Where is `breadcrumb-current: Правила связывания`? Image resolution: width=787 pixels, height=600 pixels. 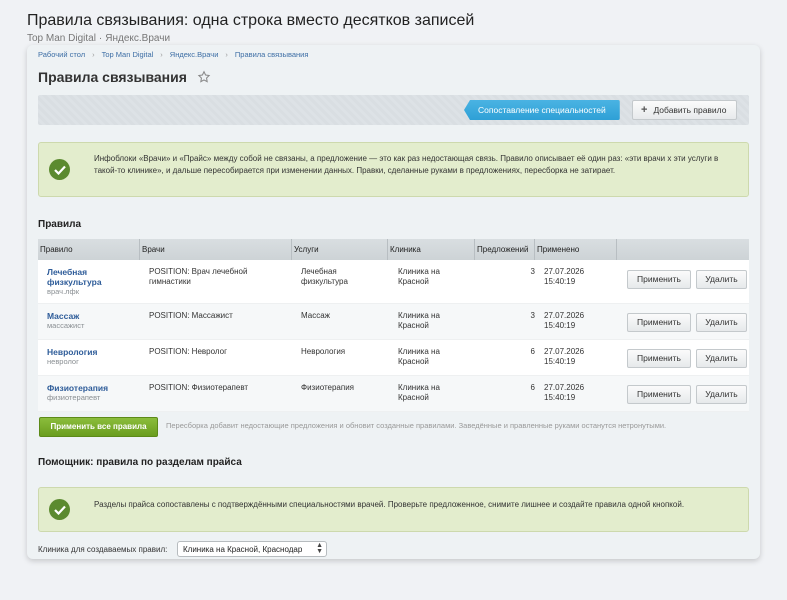
breadcrumb-current: Правила связывания is located at coordinates (272, 54).